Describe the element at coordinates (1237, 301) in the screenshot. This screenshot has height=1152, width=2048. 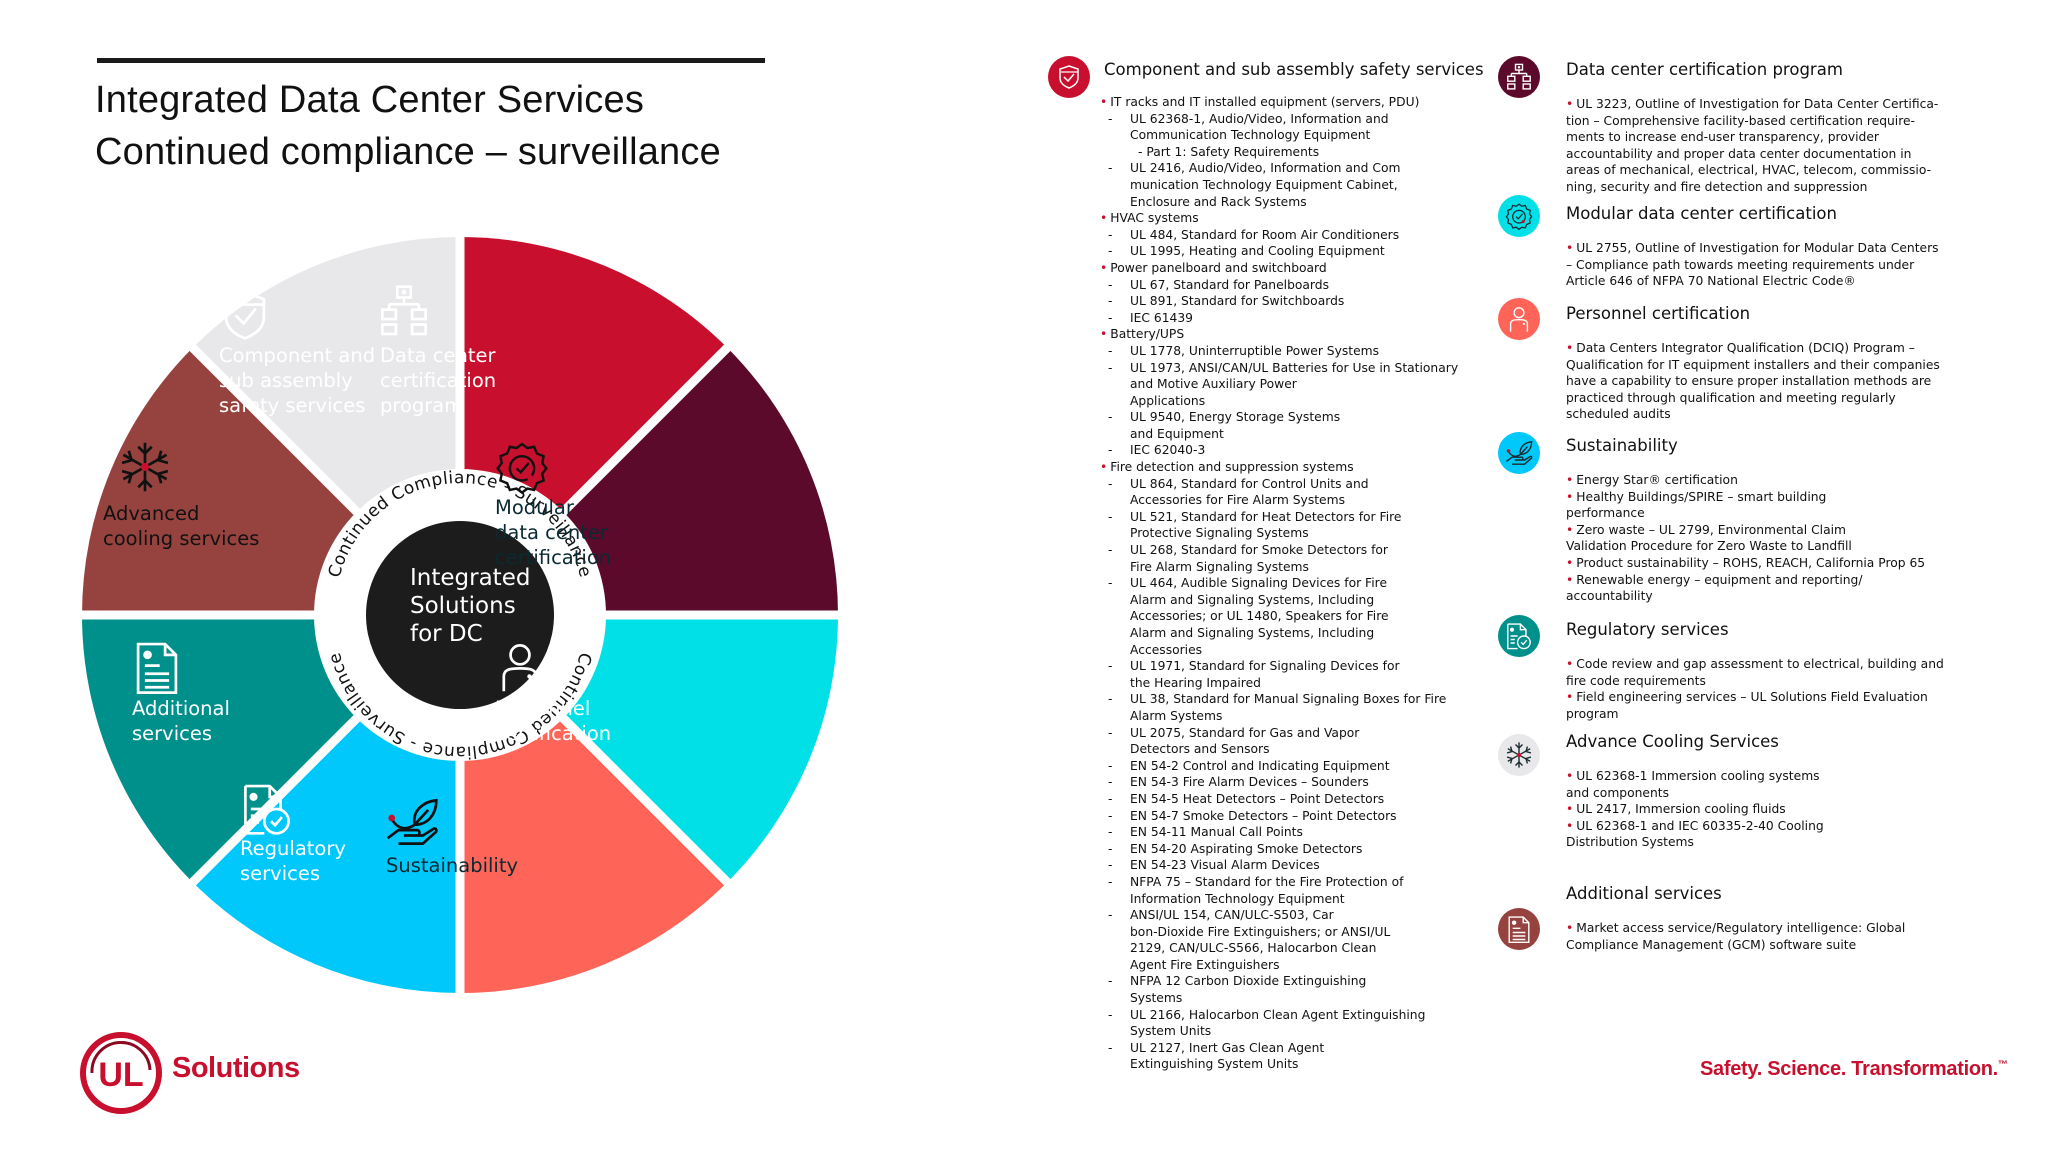
I see `standard-text: UL 891, Standard for Switchboards` at that location.